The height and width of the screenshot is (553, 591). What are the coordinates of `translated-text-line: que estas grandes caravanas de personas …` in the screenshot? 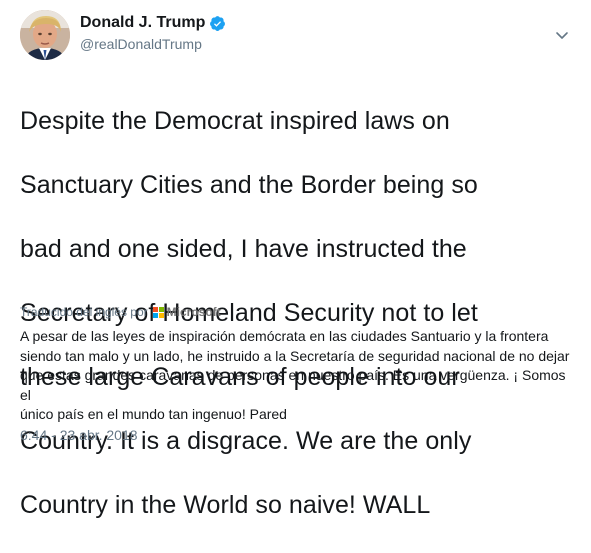 It's located at (293, 385).